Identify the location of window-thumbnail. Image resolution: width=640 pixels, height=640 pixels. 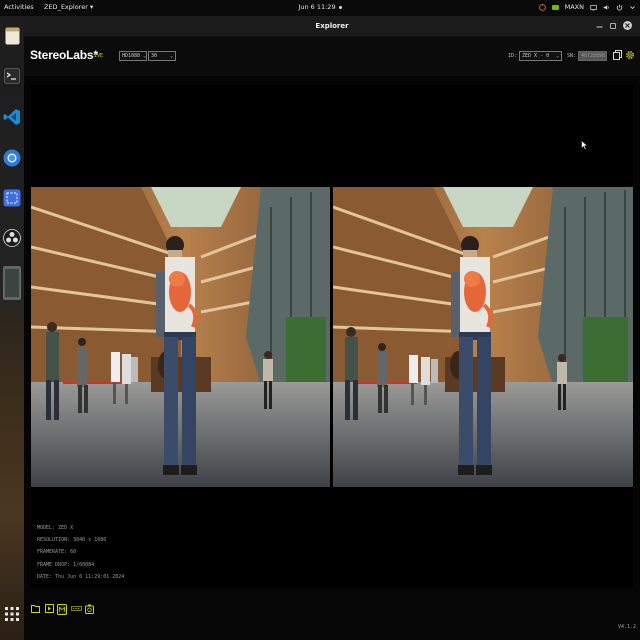
(12, 283).